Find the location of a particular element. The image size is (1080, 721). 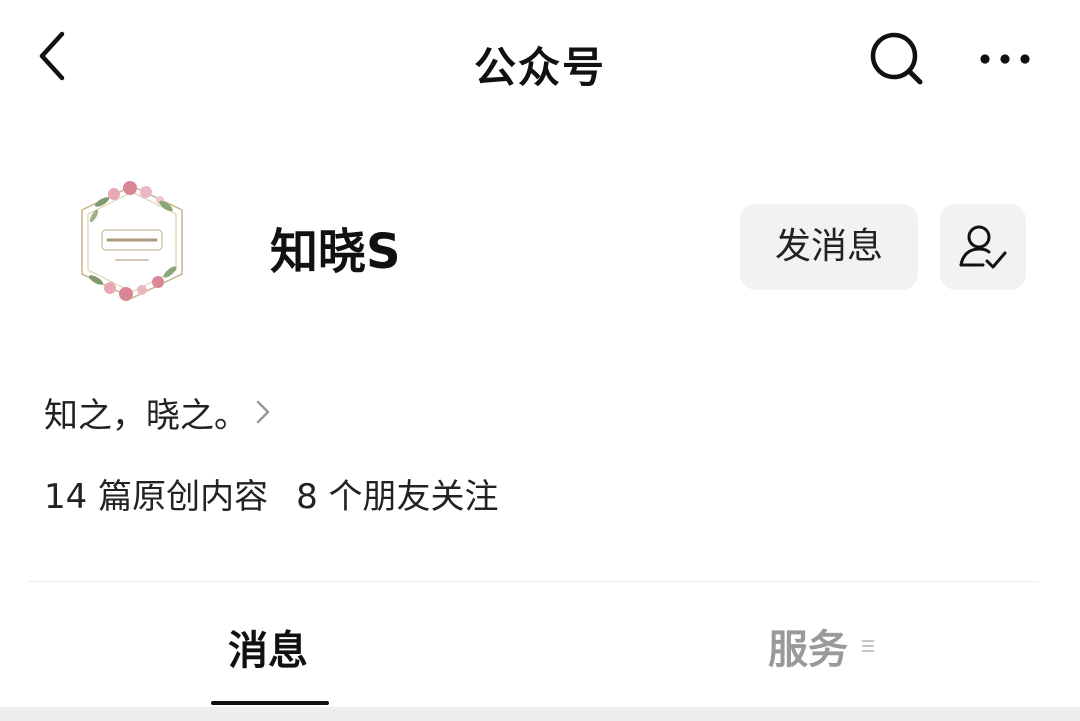

account-name: 知晓S is located at coordinates (335, 252).